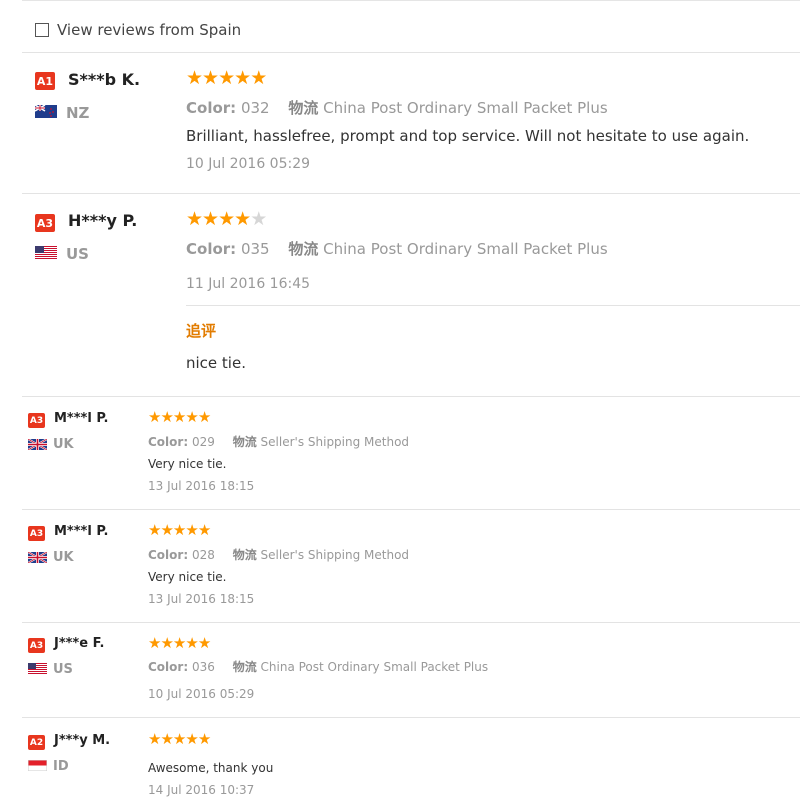  Describe the element at coordinates (82, 740) in the screenshot. I see `reviewer-name: J***y M.` at that location.